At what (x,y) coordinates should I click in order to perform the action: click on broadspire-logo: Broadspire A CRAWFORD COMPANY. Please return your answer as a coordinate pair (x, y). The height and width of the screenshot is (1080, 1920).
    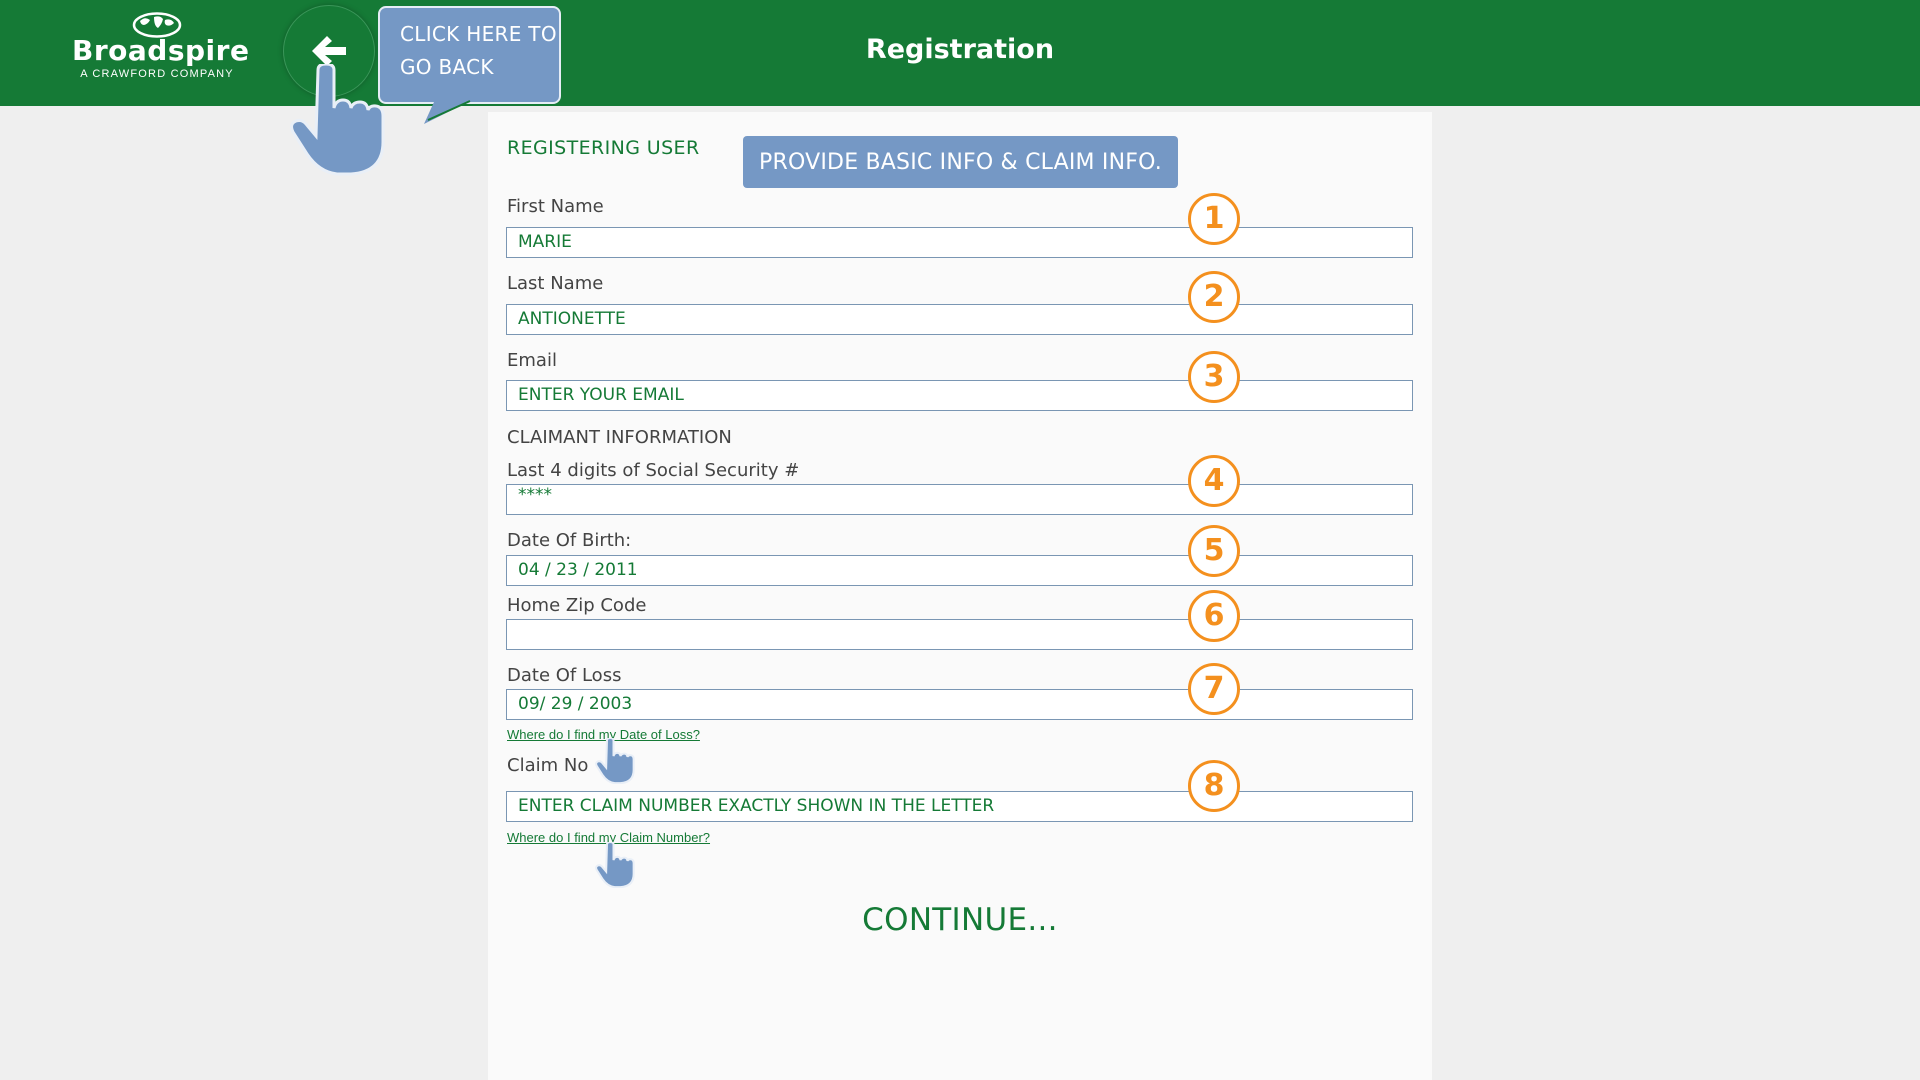
    Looking at the image, I should click on (161, 51).